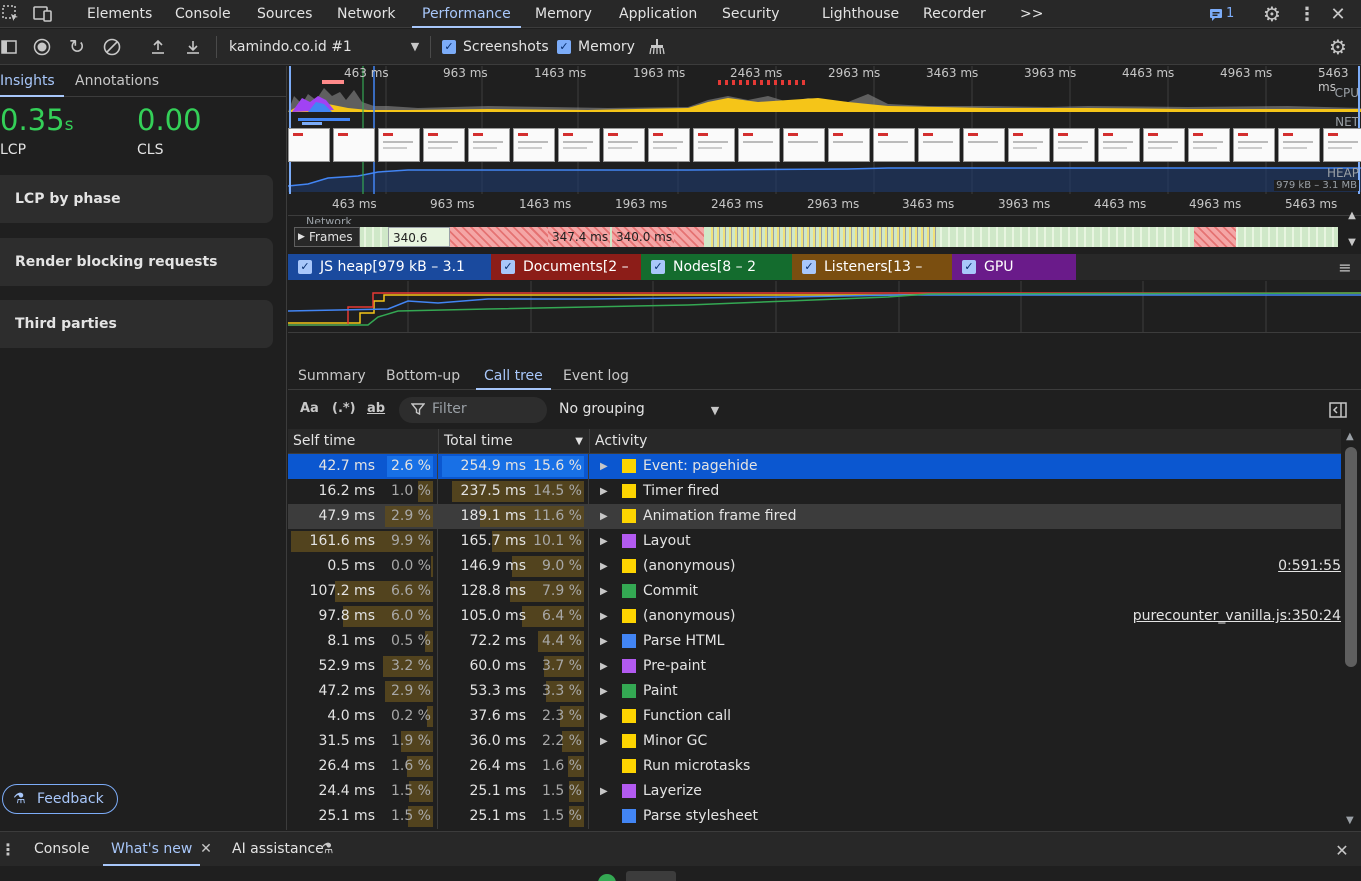 The image size is (1361, 881). I want to click on feedback-button: ⚗ Feedback, so click(60, 799).